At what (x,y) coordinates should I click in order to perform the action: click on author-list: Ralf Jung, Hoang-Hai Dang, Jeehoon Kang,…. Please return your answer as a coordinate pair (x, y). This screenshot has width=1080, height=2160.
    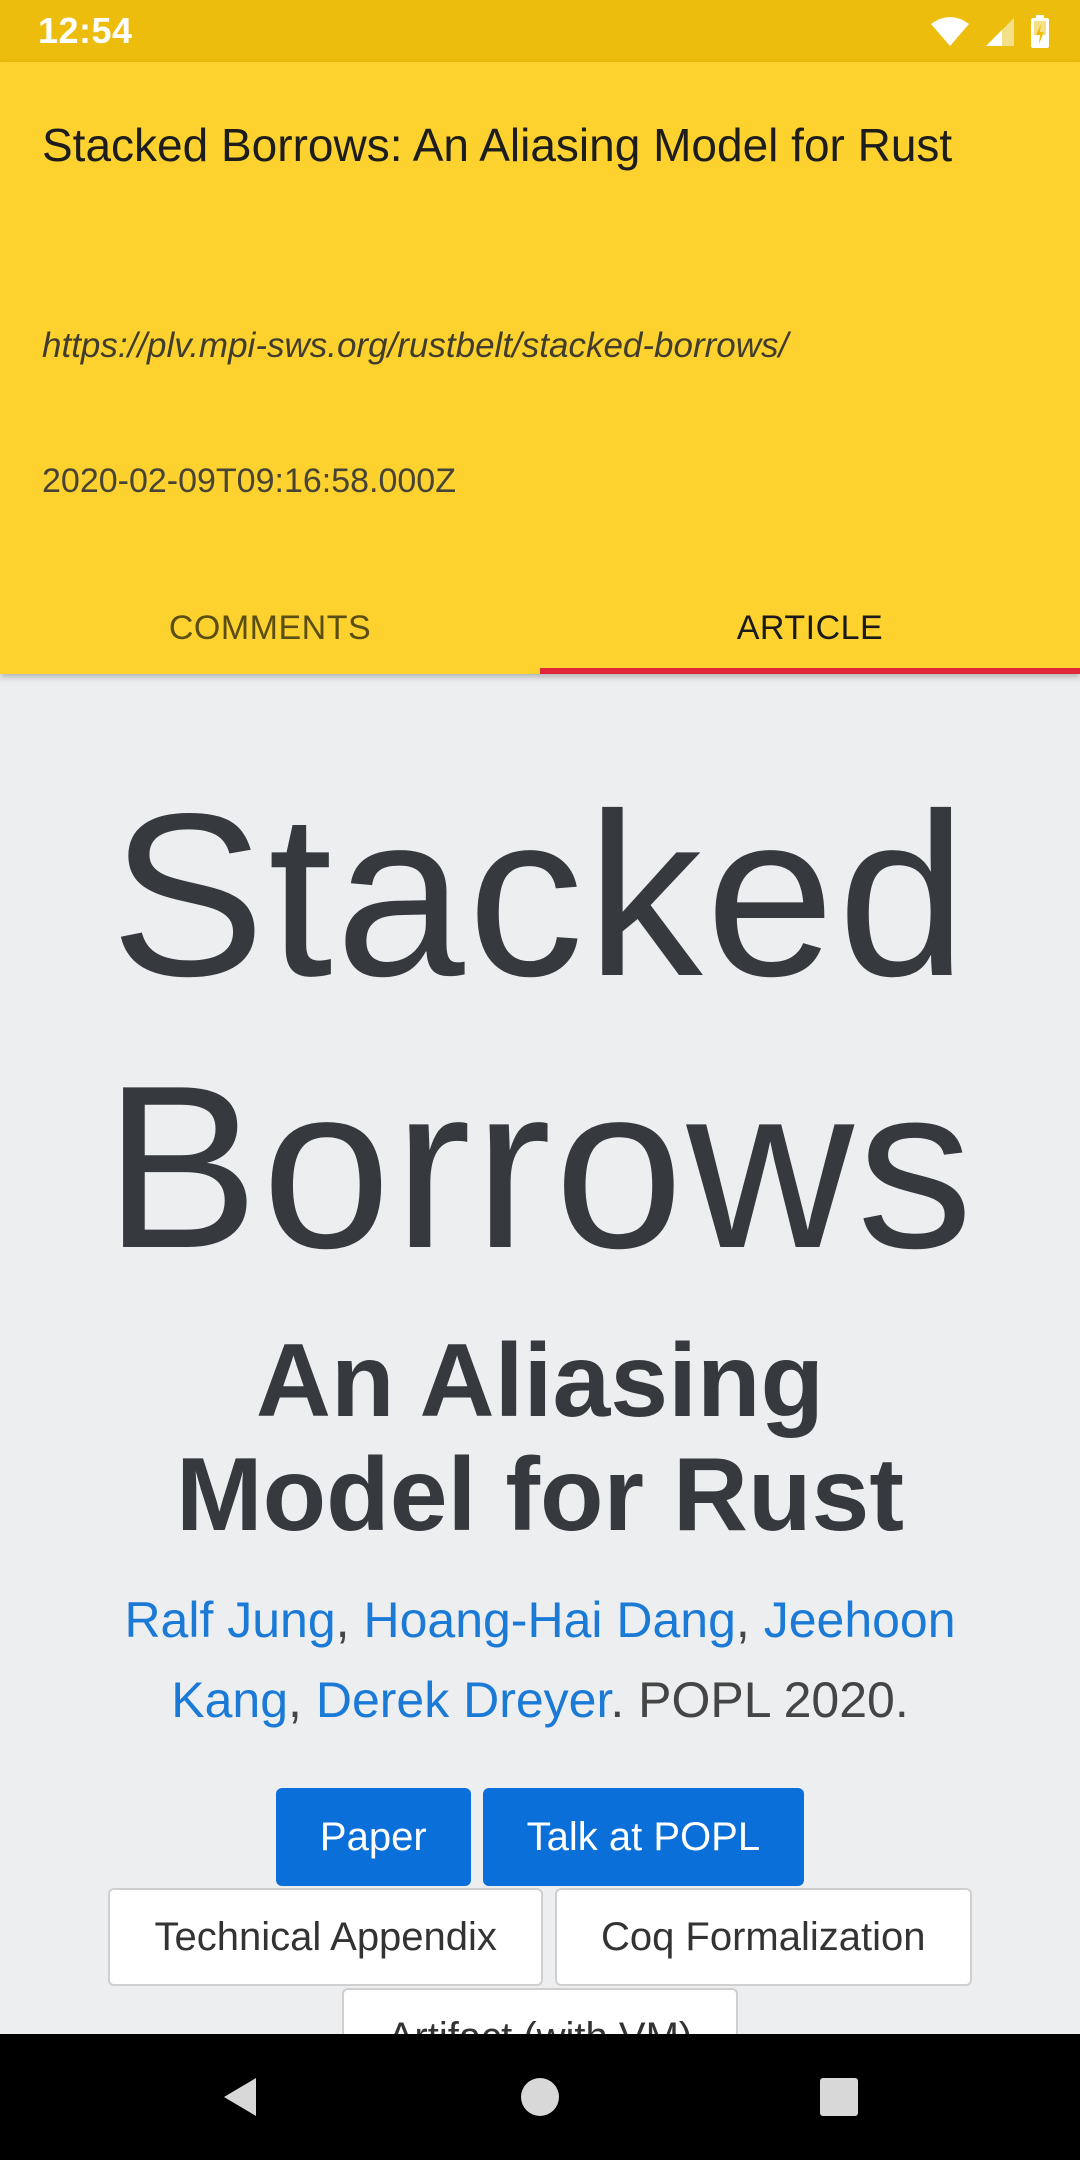
    Looking at the image, I should click on (540, 1660).